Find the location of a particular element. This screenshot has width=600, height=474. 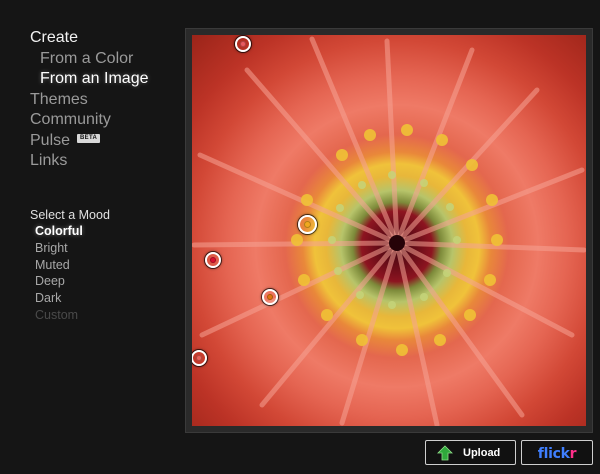

nav-themes: Themes is located at coordinates (105, 100).